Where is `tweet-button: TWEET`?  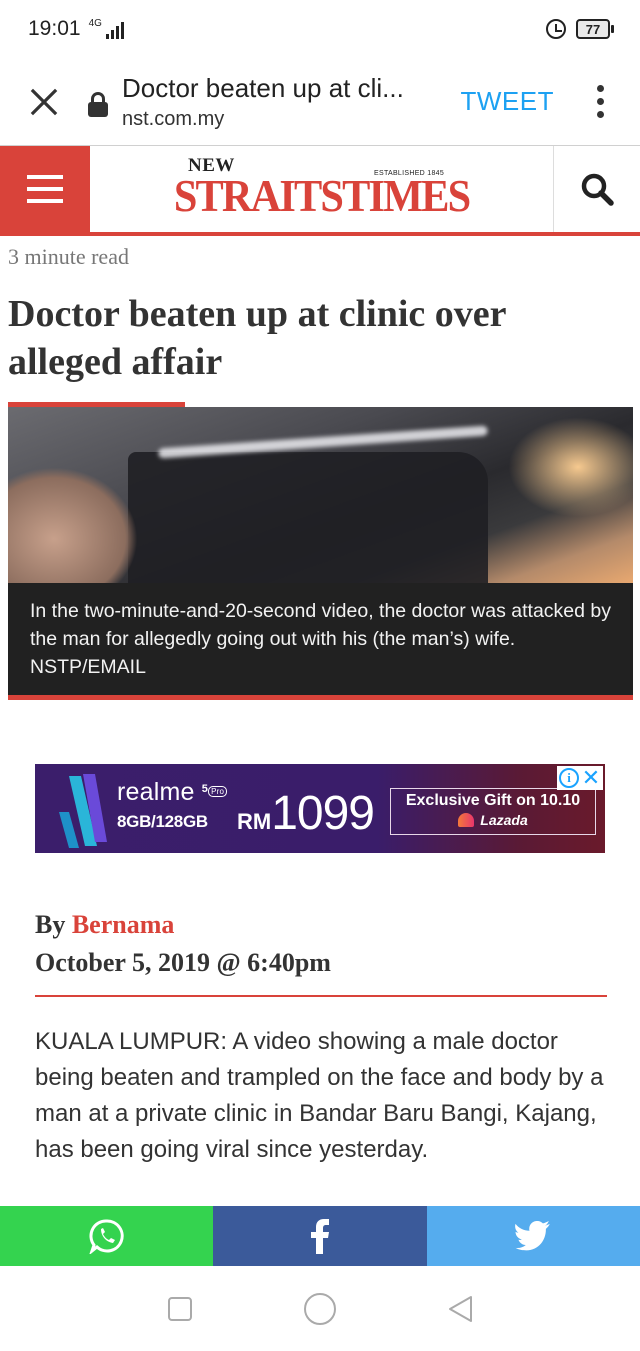 tweet-button: TWEET is located at coordinates (508, 101).